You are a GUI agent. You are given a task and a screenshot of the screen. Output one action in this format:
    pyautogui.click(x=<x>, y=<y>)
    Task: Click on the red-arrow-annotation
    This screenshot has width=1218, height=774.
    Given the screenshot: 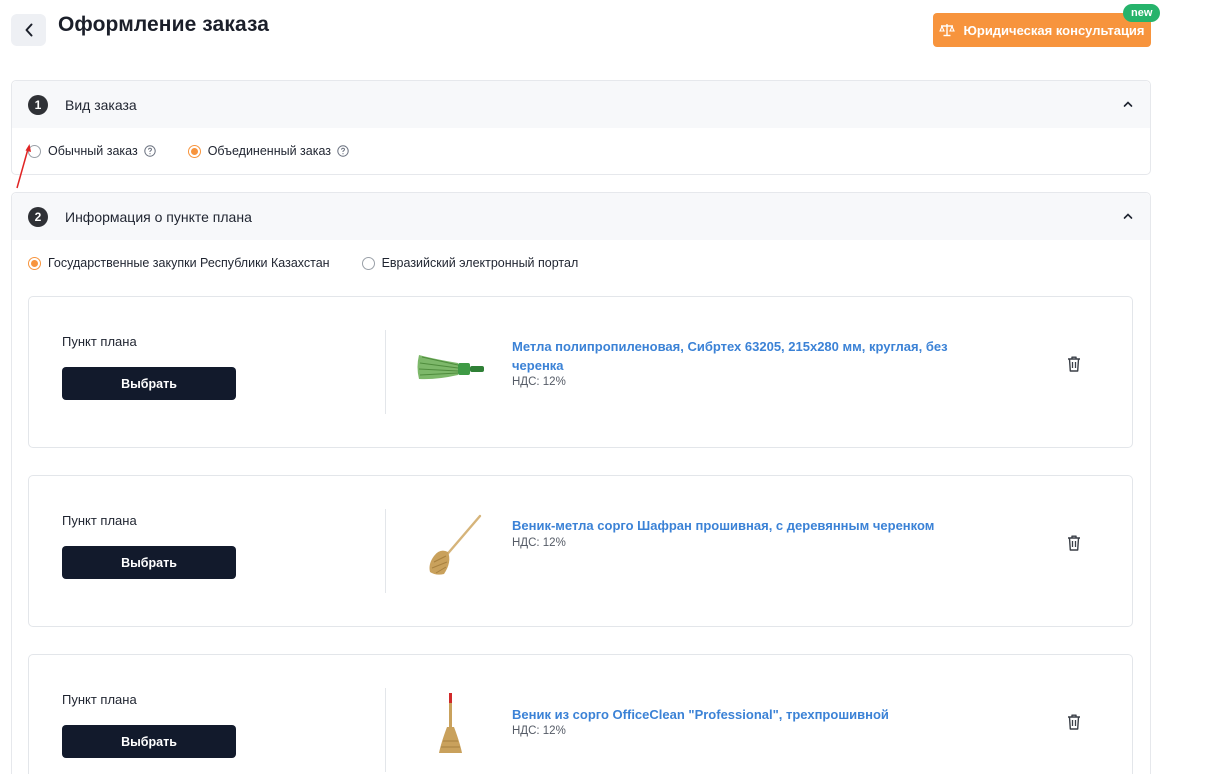 What is the action you would take?
    pyautogui.click(x=23, y=166)
    